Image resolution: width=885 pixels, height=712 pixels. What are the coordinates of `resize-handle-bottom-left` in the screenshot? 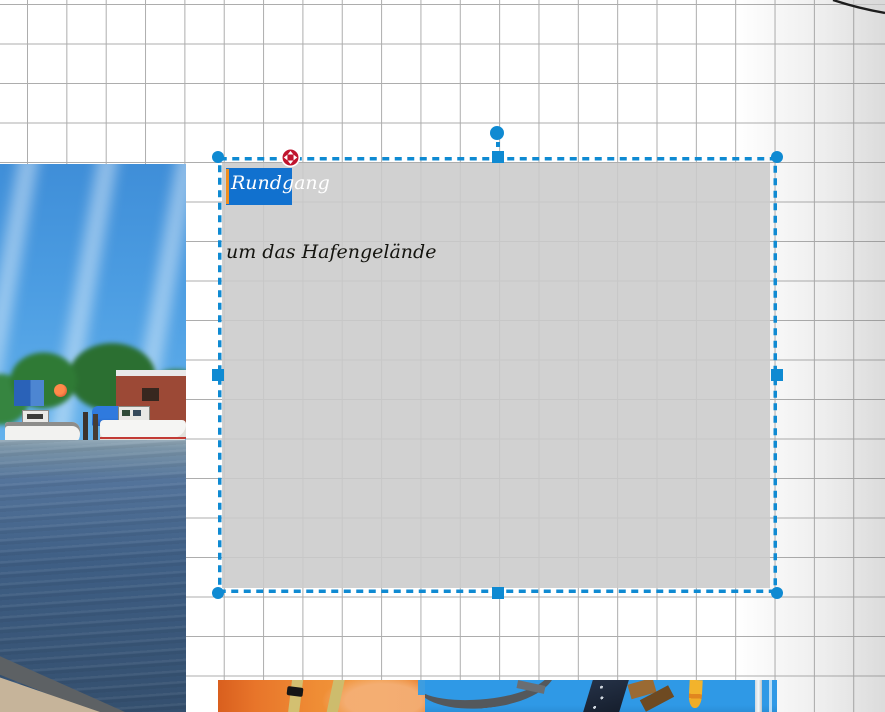 It's located at (218, 593).